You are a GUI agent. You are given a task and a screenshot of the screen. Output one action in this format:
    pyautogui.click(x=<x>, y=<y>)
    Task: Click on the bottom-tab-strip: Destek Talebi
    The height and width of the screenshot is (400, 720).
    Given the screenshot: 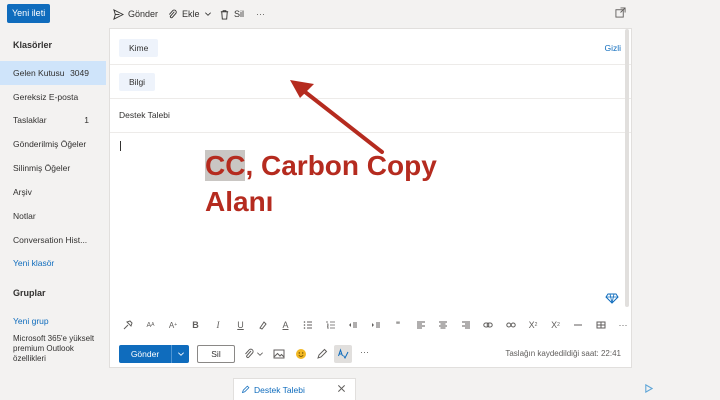 What is the action you would take?
    pyautogui.click(x=360, y=389)
    